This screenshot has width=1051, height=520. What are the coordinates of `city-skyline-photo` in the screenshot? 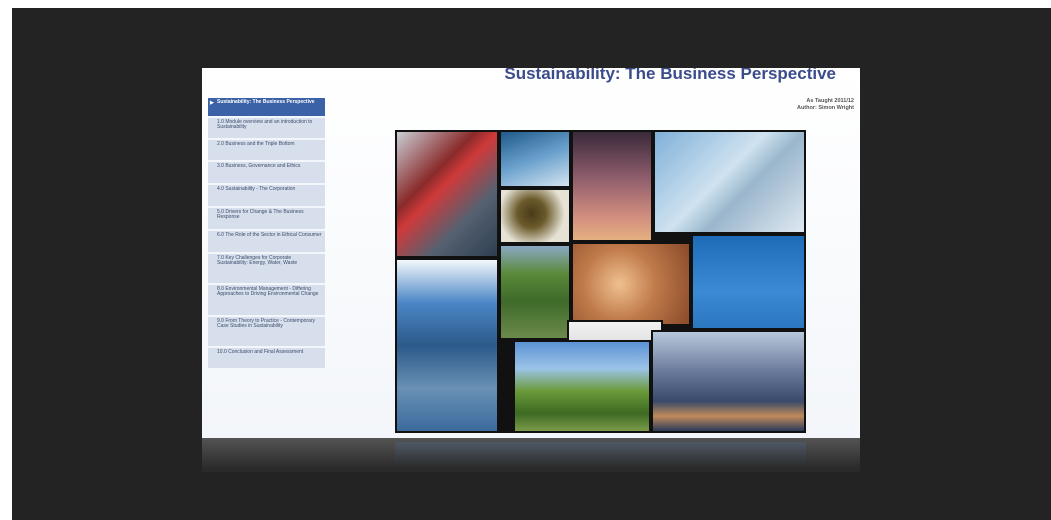 It's located at (728, 381).